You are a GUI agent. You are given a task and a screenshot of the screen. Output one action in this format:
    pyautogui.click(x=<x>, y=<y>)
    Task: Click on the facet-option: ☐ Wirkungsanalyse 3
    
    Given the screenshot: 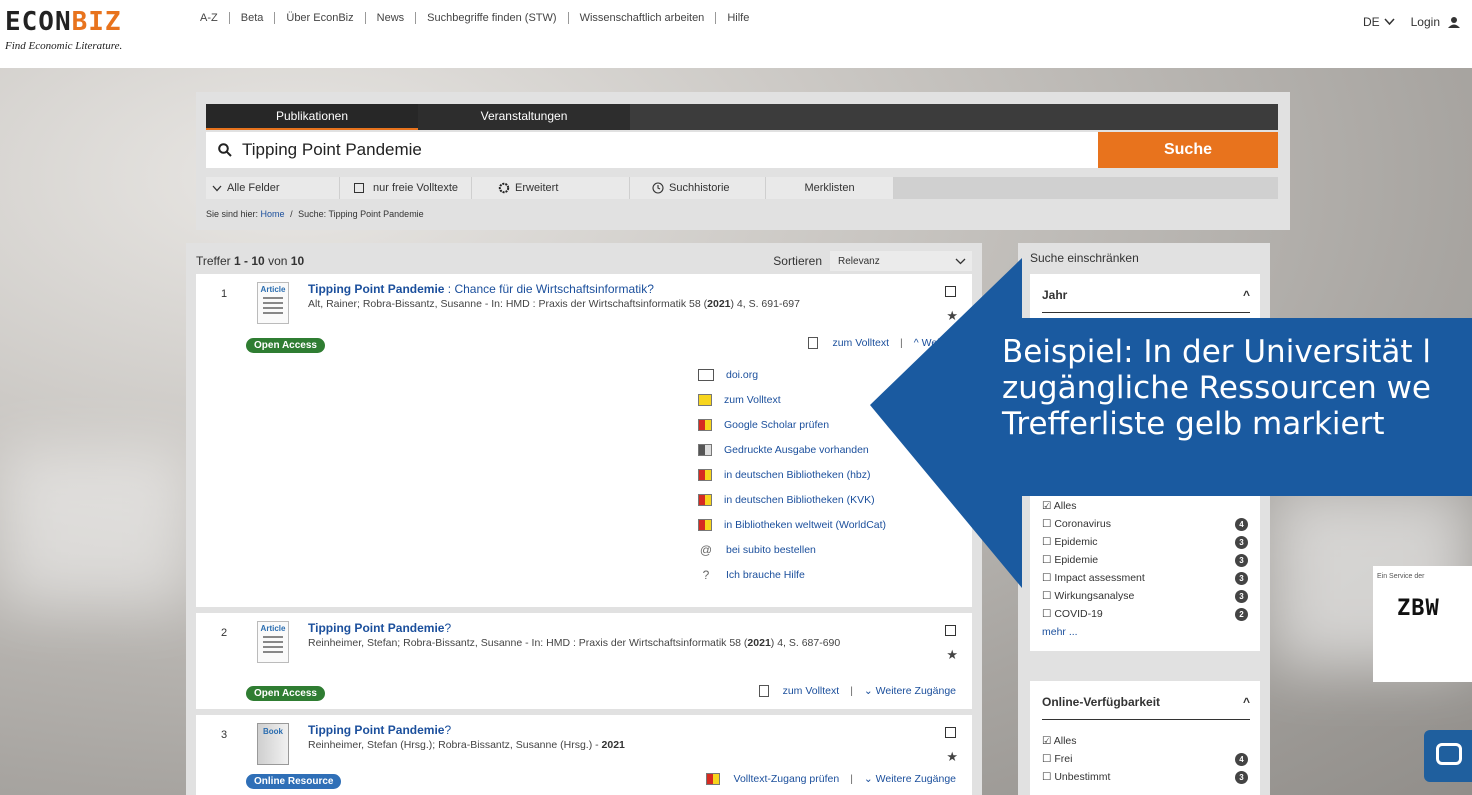 What is the action you would take?
    pyautogui.click(x=1145, y=596)
    